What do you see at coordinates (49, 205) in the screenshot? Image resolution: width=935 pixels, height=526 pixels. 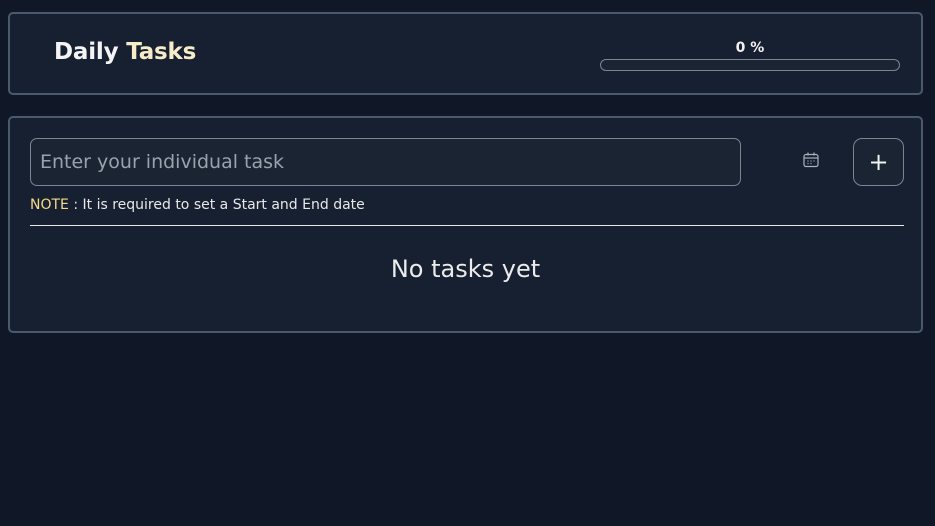 I see `note-key: NOTE` at bounding box center [49, 205].